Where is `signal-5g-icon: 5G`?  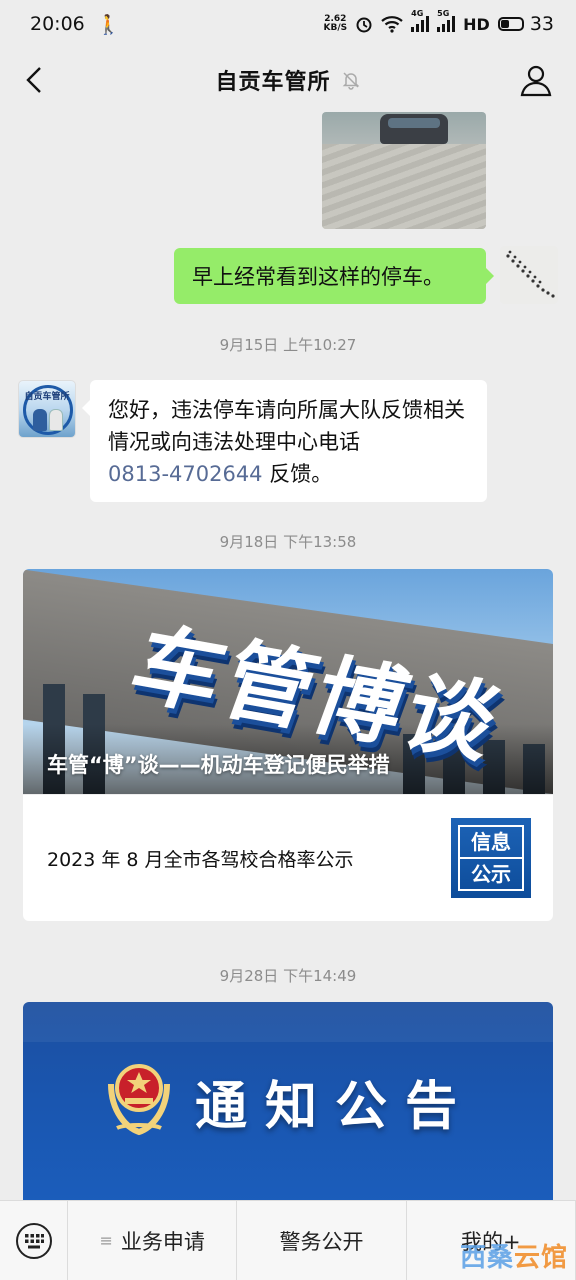
signal-5g-icon: 5G is located at coordinates (446, 20).